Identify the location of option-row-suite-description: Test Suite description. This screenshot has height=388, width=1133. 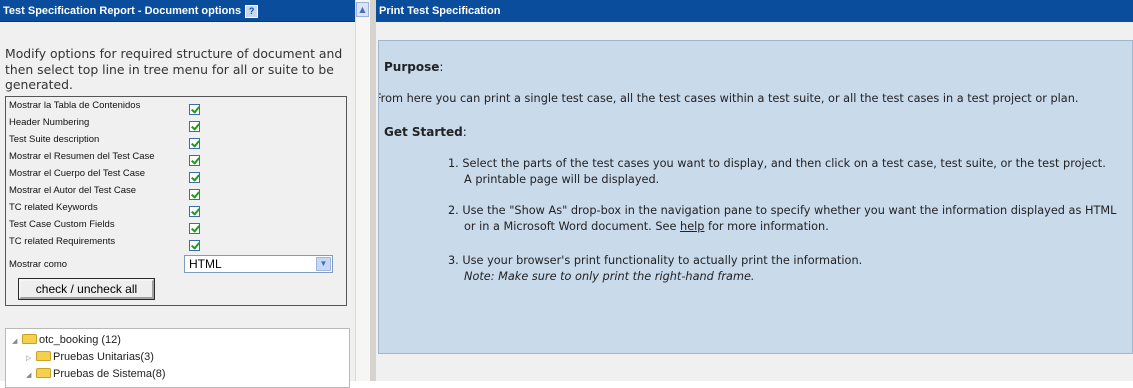
(104, 140).